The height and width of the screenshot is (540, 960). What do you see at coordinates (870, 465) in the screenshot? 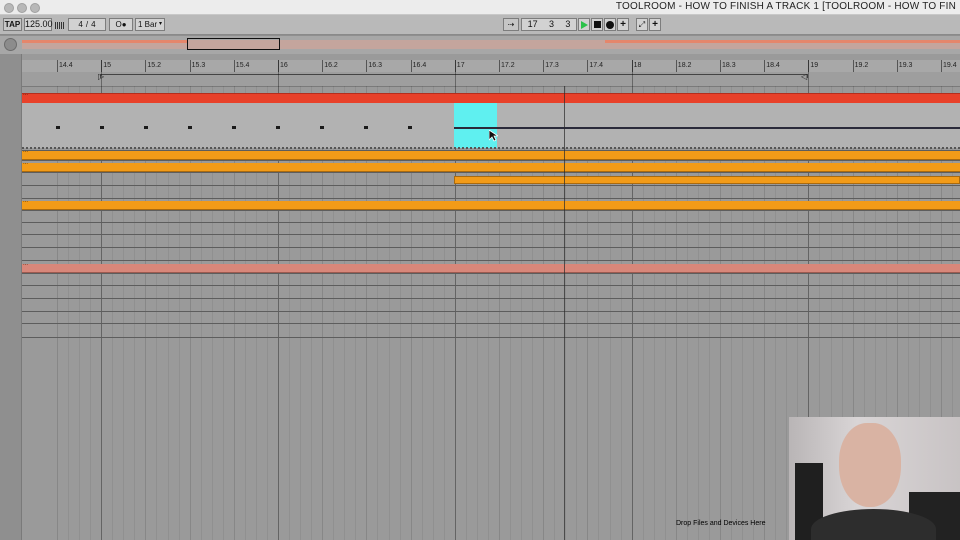
I see `webcam-face` at bounding box center [870, 465].